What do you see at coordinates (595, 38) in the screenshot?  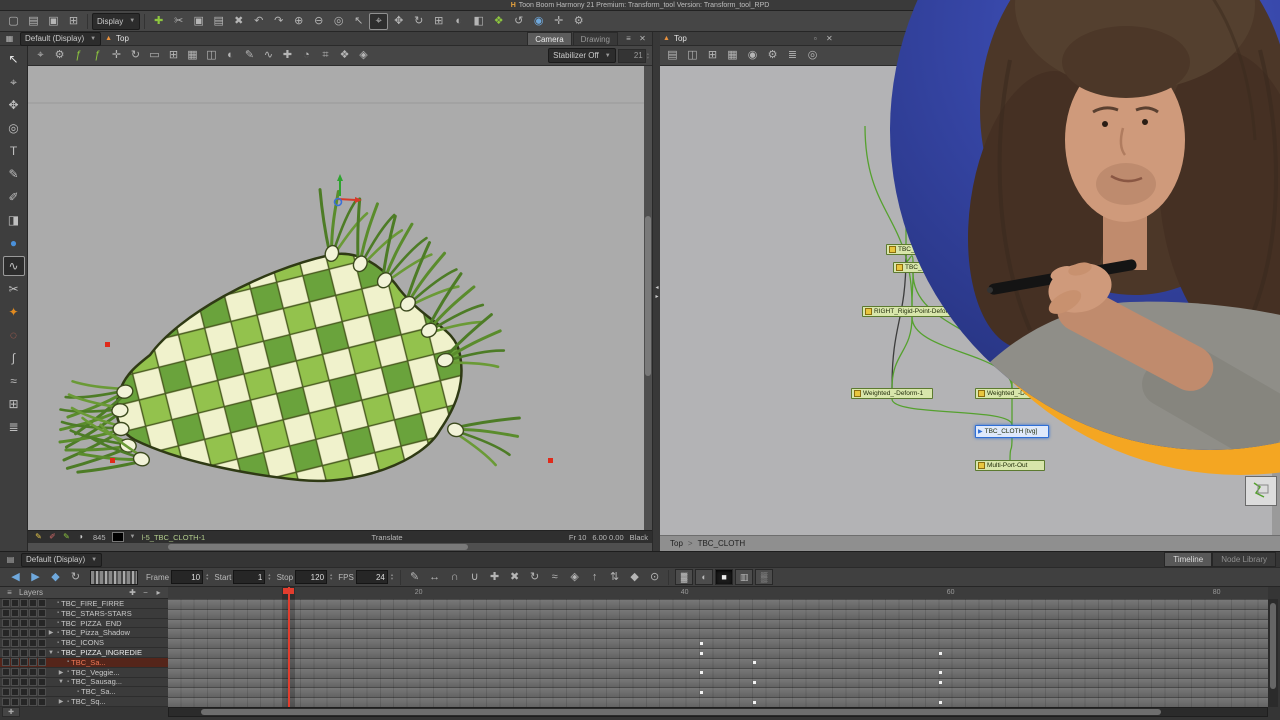 I see `view-tab-drawing: Drawing` at bounding box center [595, 38].